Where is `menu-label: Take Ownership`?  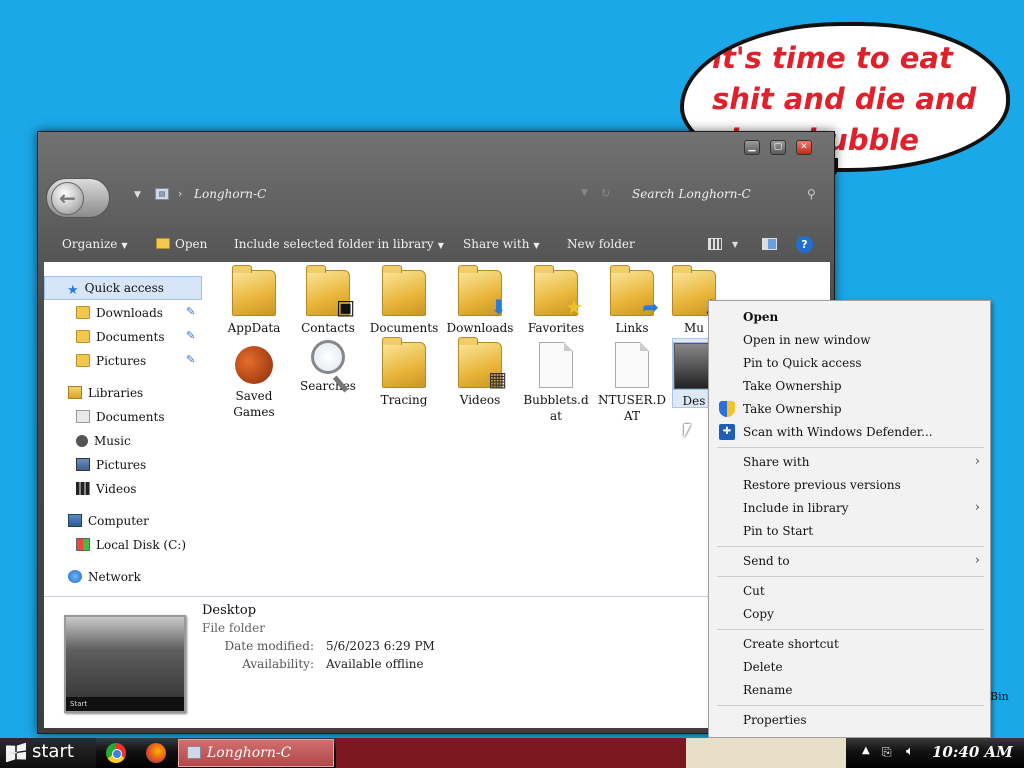 menu-label: Take Ownership is located at coordinates (792, 409).